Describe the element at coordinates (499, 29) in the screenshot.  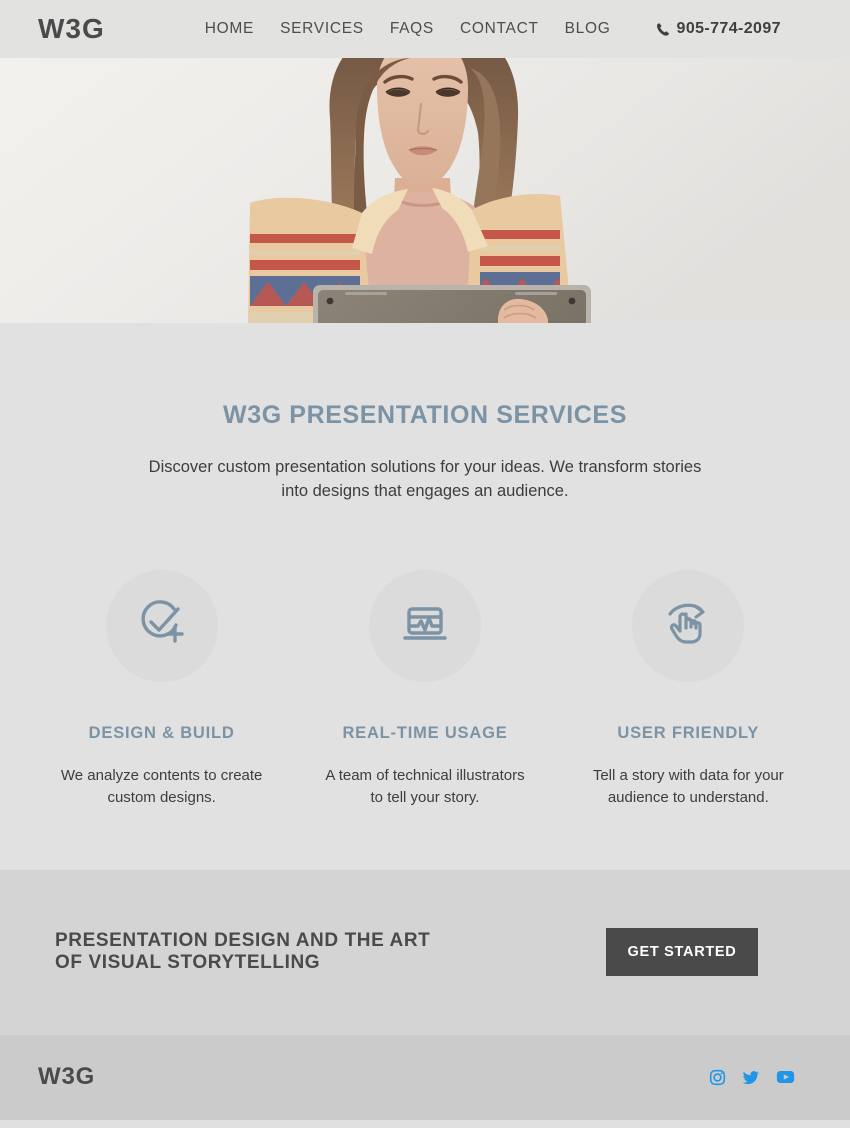
I see `nav-link-contact: CONTACT` at that location.